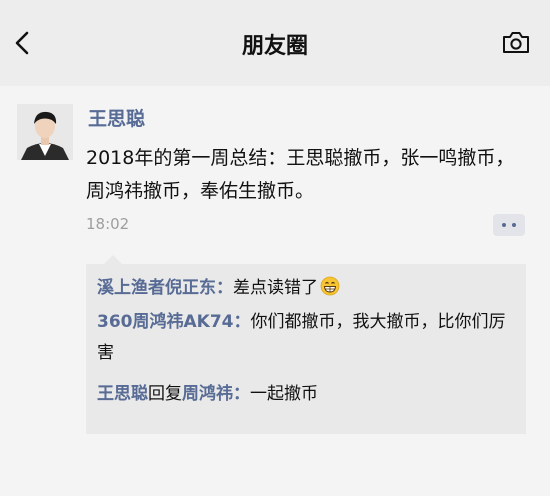  I want to click on comment-item: 溪上渔者倪正东：差点读错了, so click(307, 288).